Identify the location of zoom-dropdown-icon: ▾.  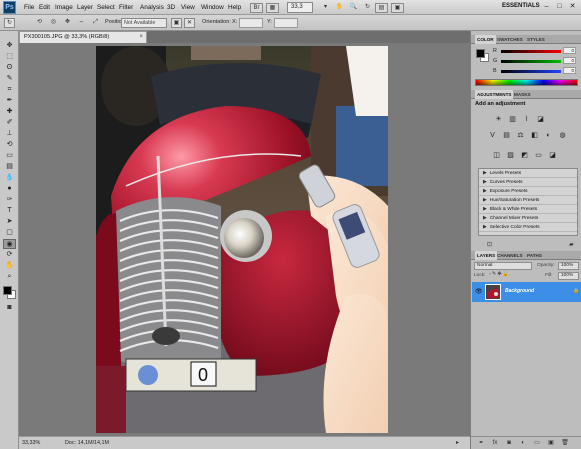
(325, 8).